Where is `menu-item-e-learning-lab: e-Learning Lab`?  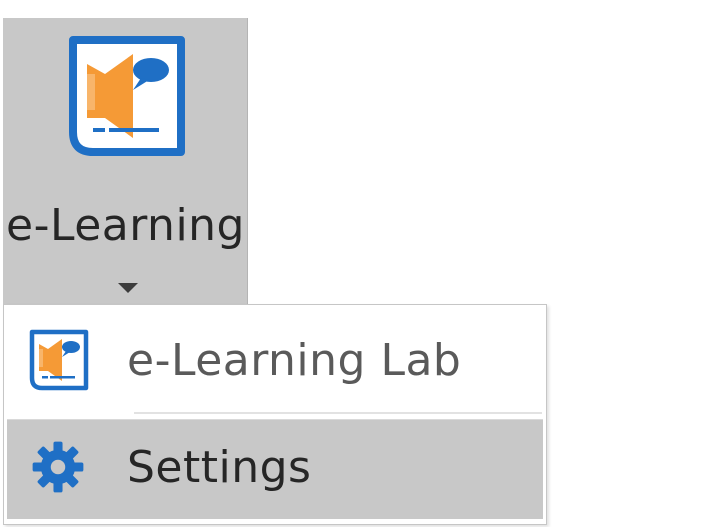 menu-item-e-learning-lab: e-Learning Lab is located at coordinates (275, 361).